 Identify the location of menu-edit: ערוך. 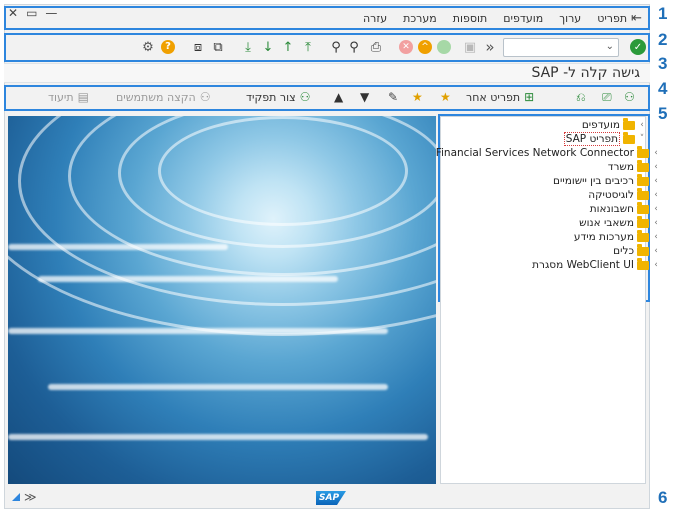
(570, 18).